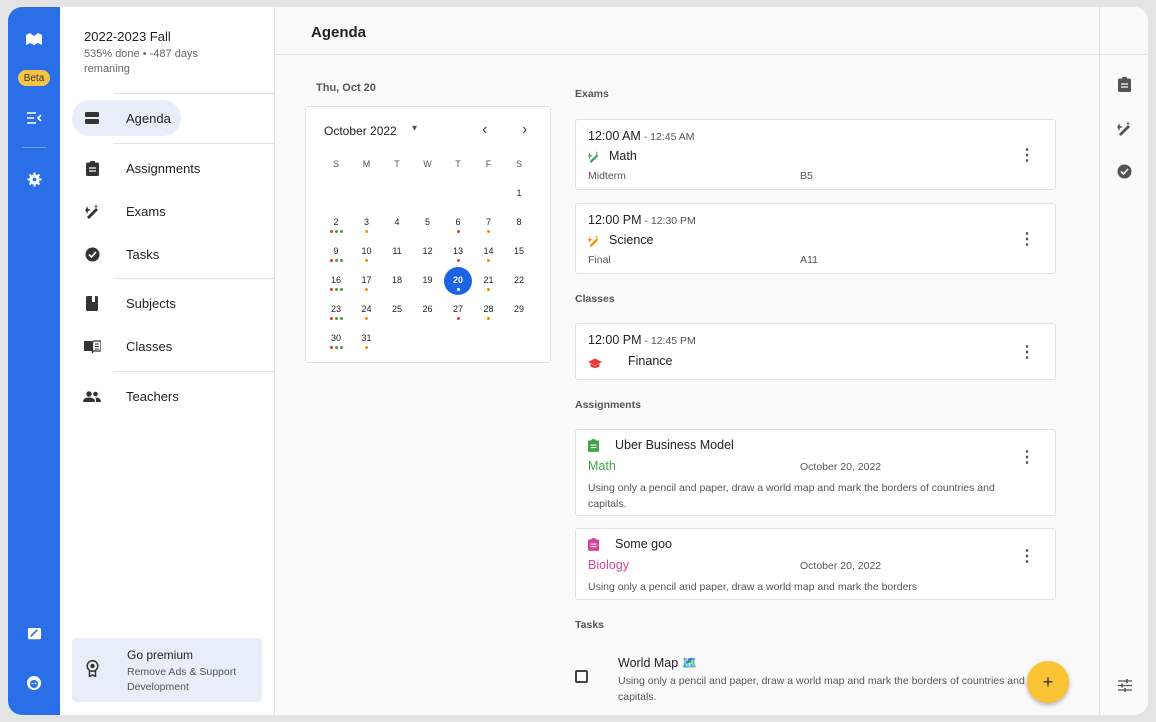  What do you see at coordinates (397, 251) in the screenshot?
I see `calendar-day: 11` at bounding box center [397, 251].